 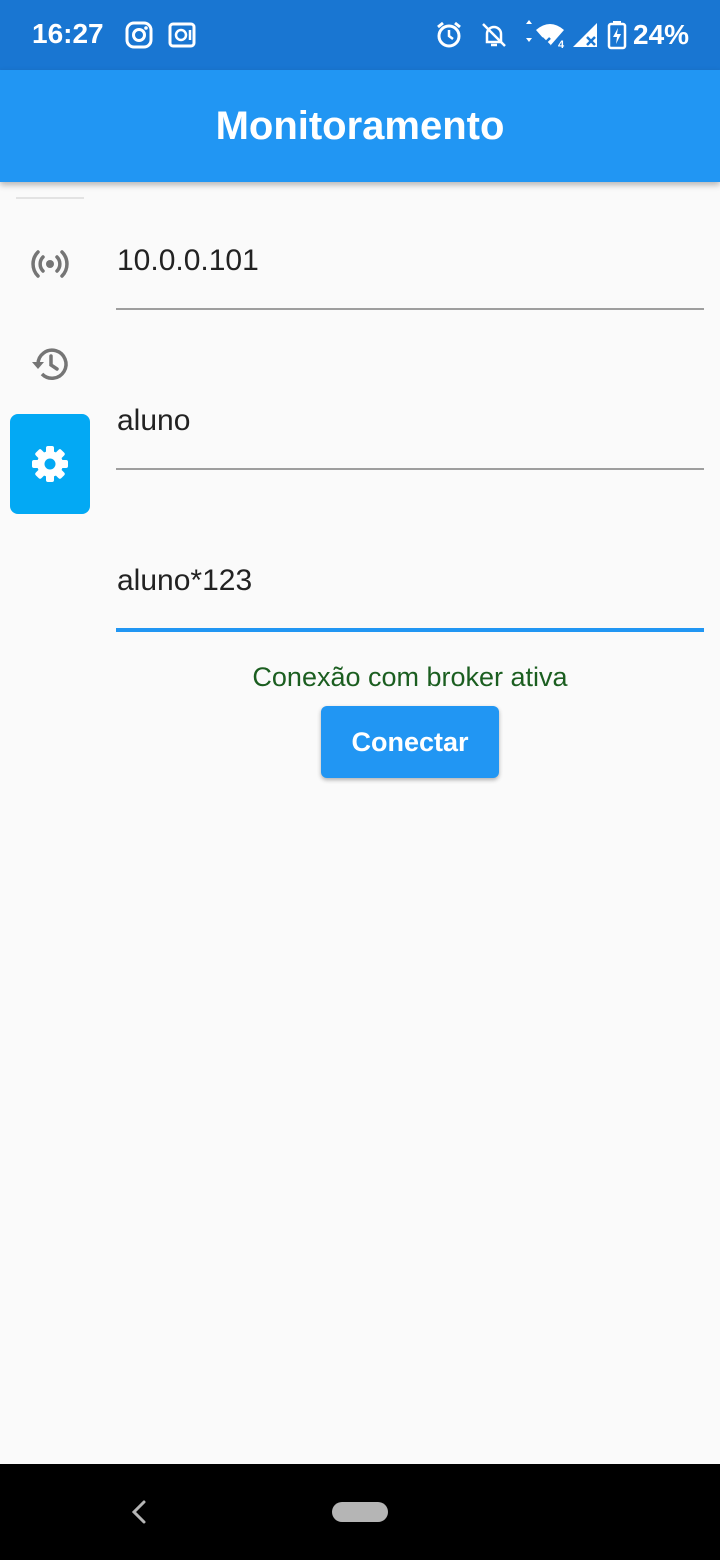 I want to click on battery-percent: 24%, so click(x=661, y=34).